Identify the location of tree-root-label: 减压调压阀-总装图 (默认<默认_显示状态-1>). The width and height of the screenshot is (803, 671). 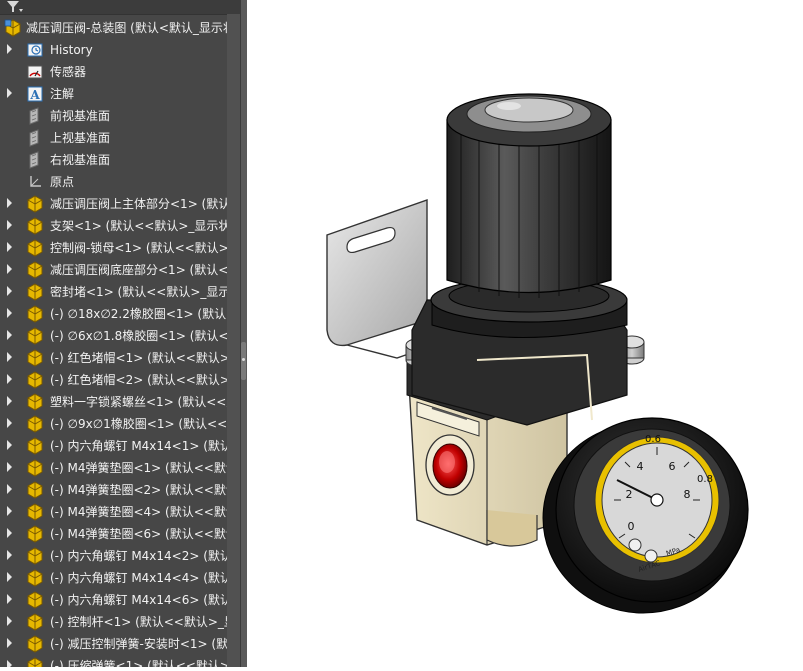
(133, 28).